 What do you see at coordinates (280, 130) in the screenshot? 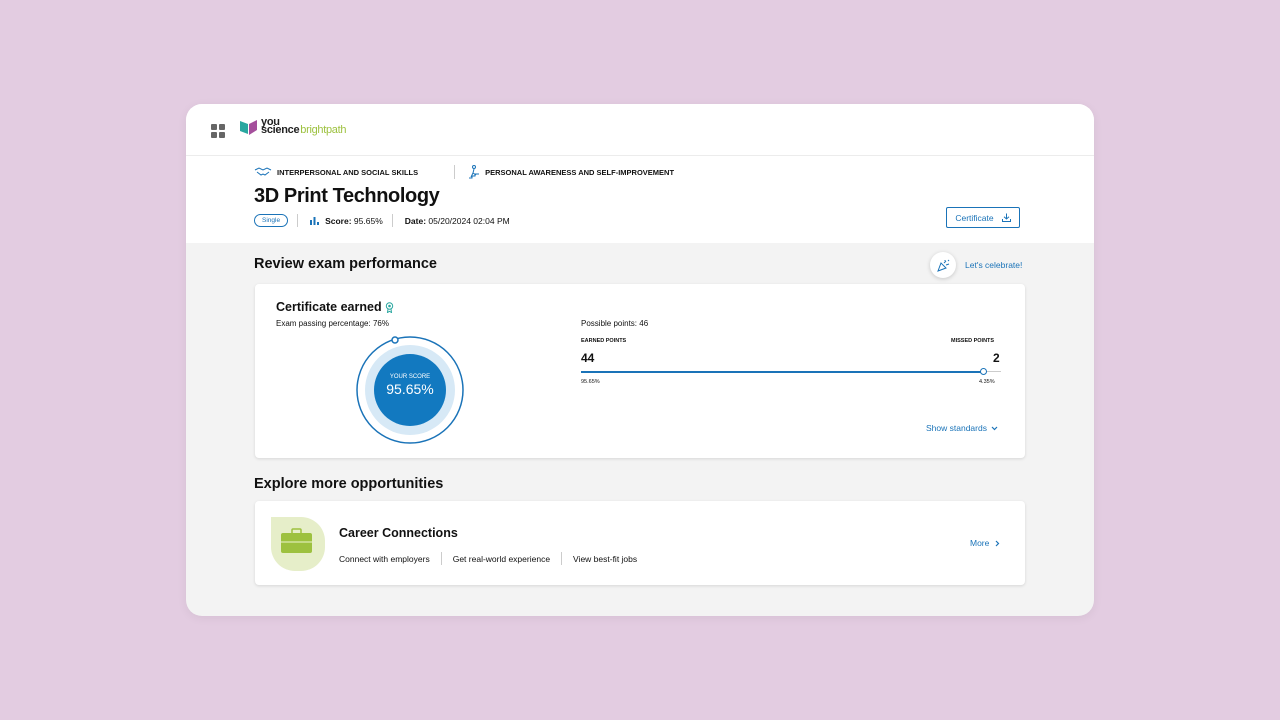
I see `logo-line2: science` at bounding box center [280, 130].